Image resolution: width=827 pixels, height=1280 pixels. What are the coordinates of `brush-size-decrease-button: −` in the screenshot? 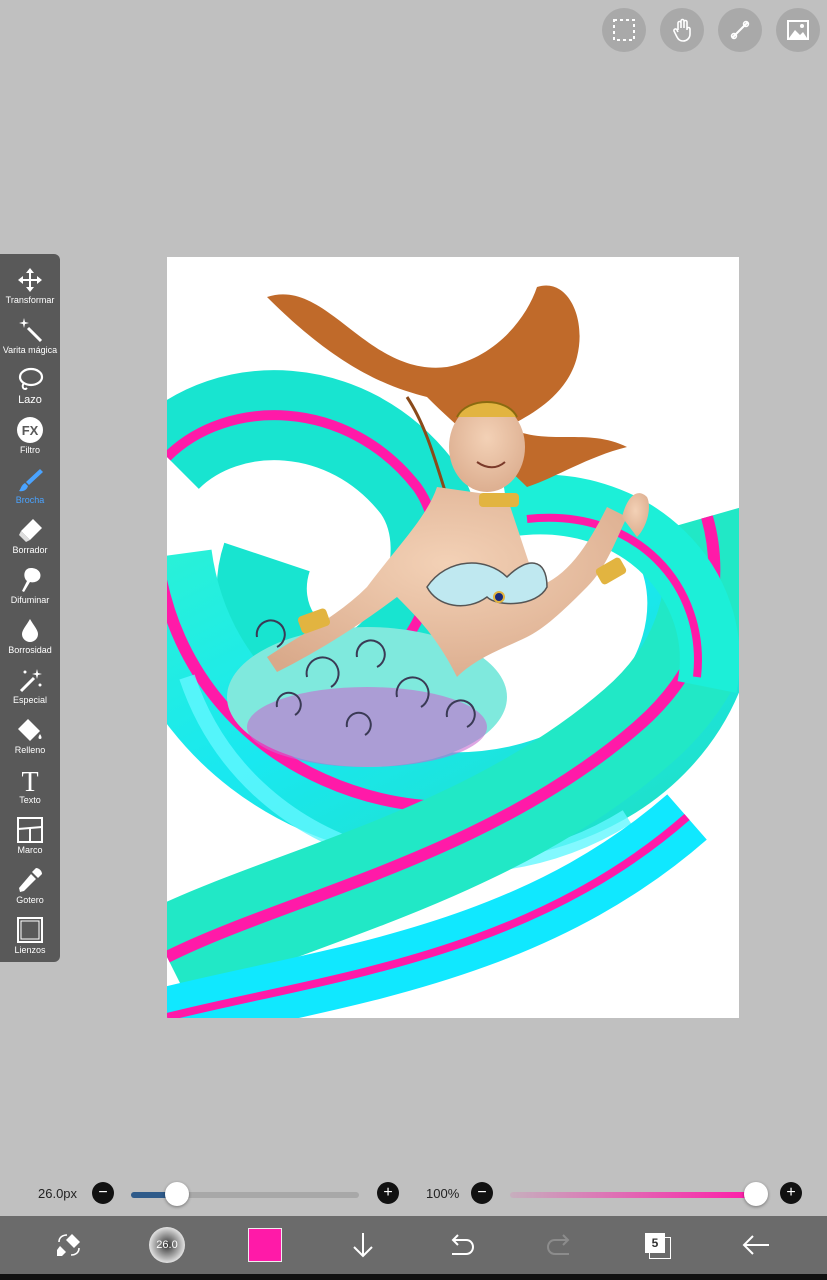 It's located at (103, 1193).